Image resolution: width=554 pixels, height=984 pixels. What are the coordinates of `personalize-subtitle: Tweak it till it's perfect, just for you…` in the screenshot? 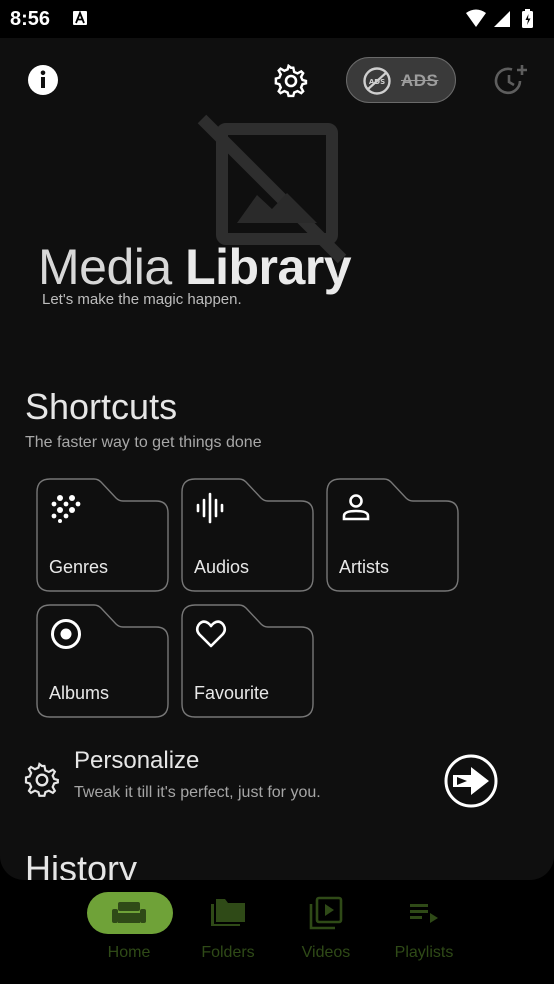 It's located at (197, 792).